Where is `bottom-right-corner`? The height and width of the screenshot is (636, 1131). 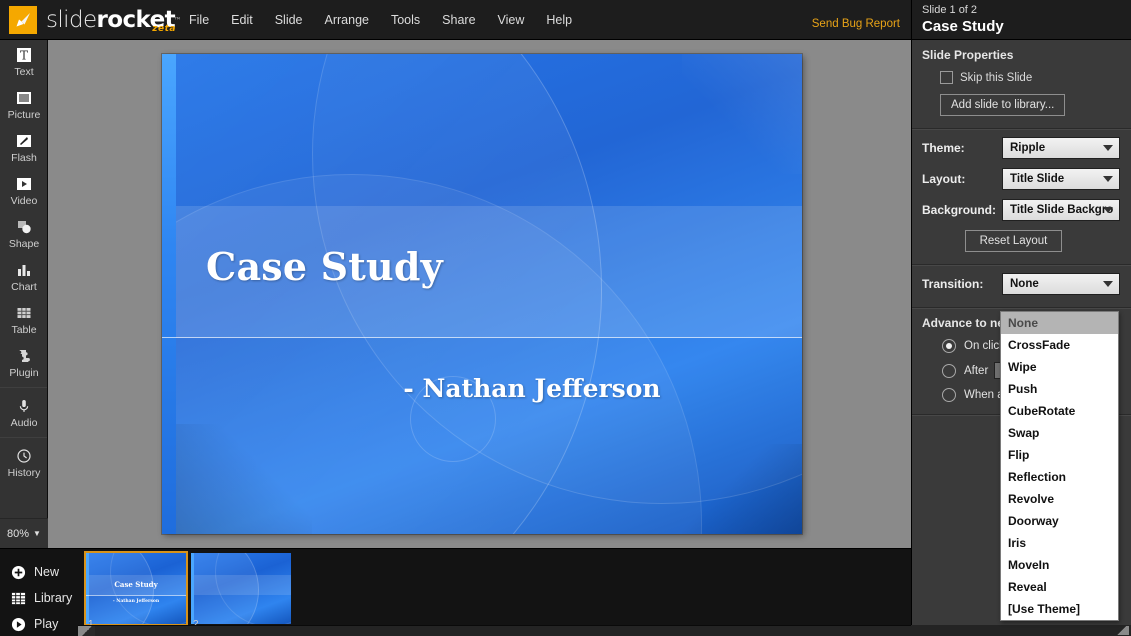 bottom-right-corner is located at coordinates (1021, 630).